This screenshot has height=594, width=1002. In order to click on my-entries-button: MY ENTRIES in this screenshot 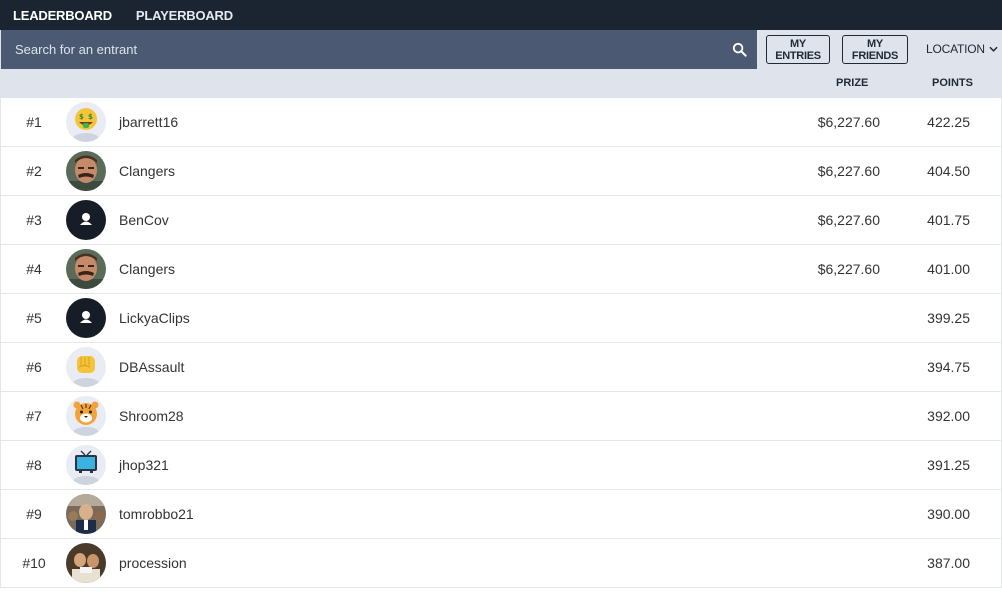, I will do `click(798, 49)`.